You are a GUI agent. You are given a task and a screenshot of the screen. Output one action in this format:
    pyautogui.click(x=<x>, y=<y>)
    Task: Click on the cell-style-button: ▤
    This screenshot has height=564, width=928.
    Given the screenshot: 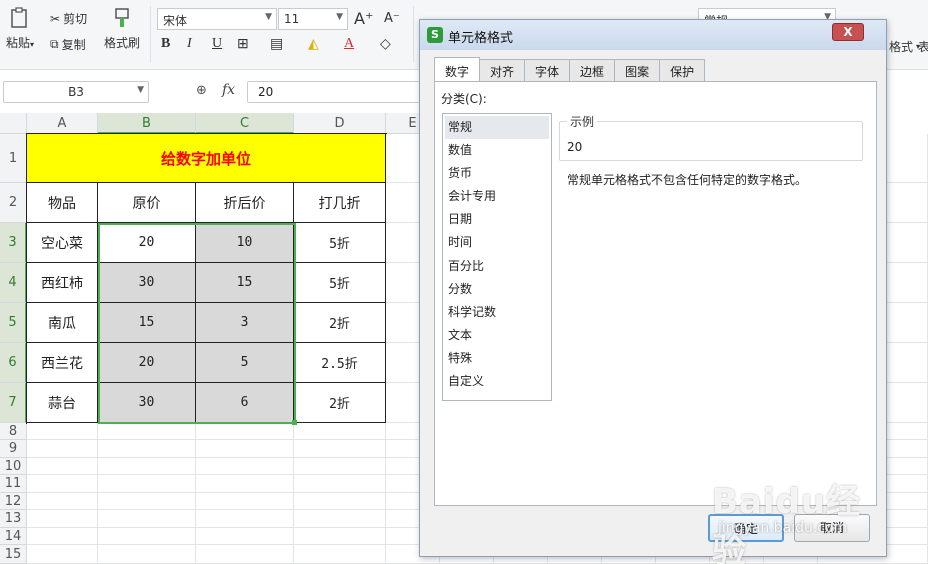 What is the action you would take?
    pyautogui.click(x=276, y=44)
    